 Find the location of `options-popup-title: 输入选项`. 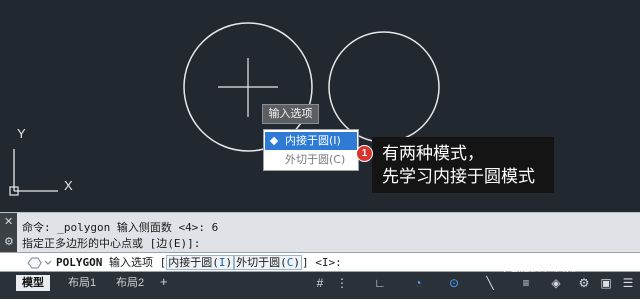

options-popup-title: 输入选项 is located at coordinates (290, 114).